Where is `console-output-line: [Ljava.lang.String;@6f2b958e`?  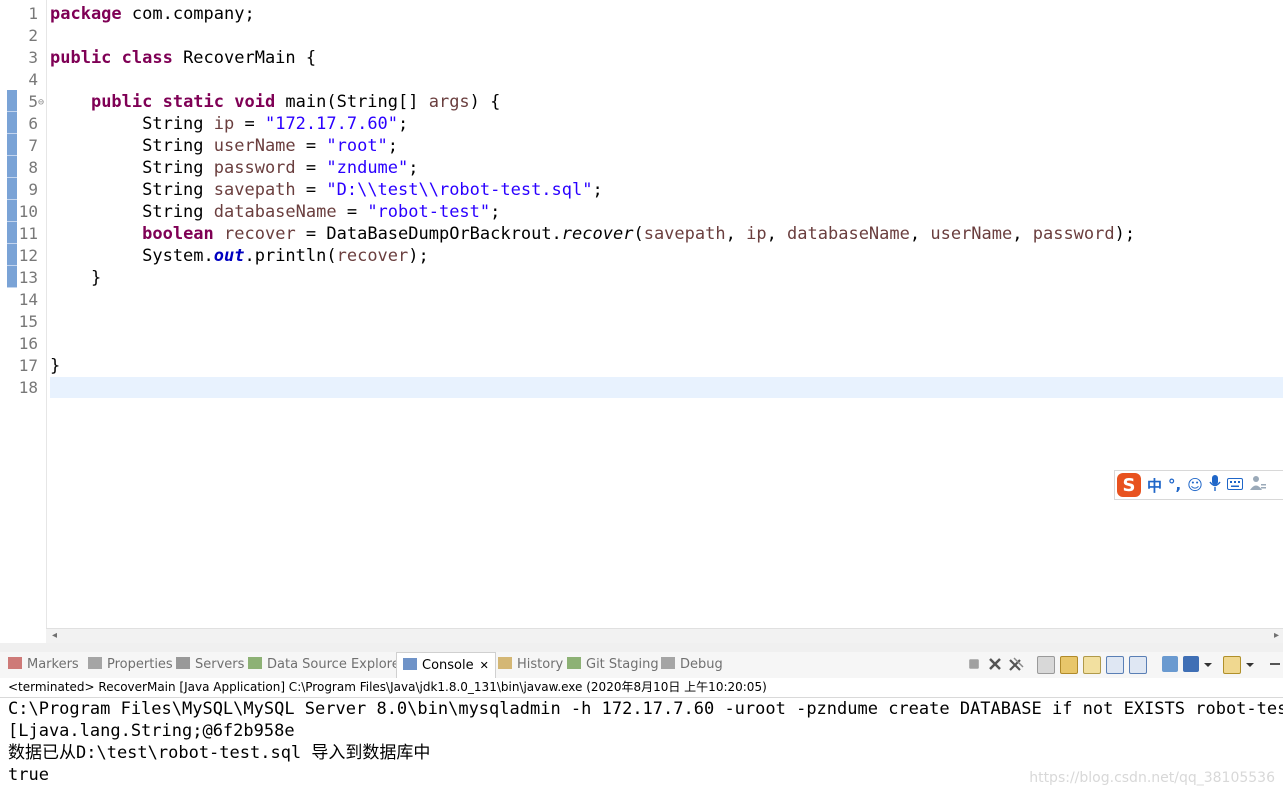 console-output-line: [Ljava.lang.String;@6f2b958e is located at coordinates (151, 731).